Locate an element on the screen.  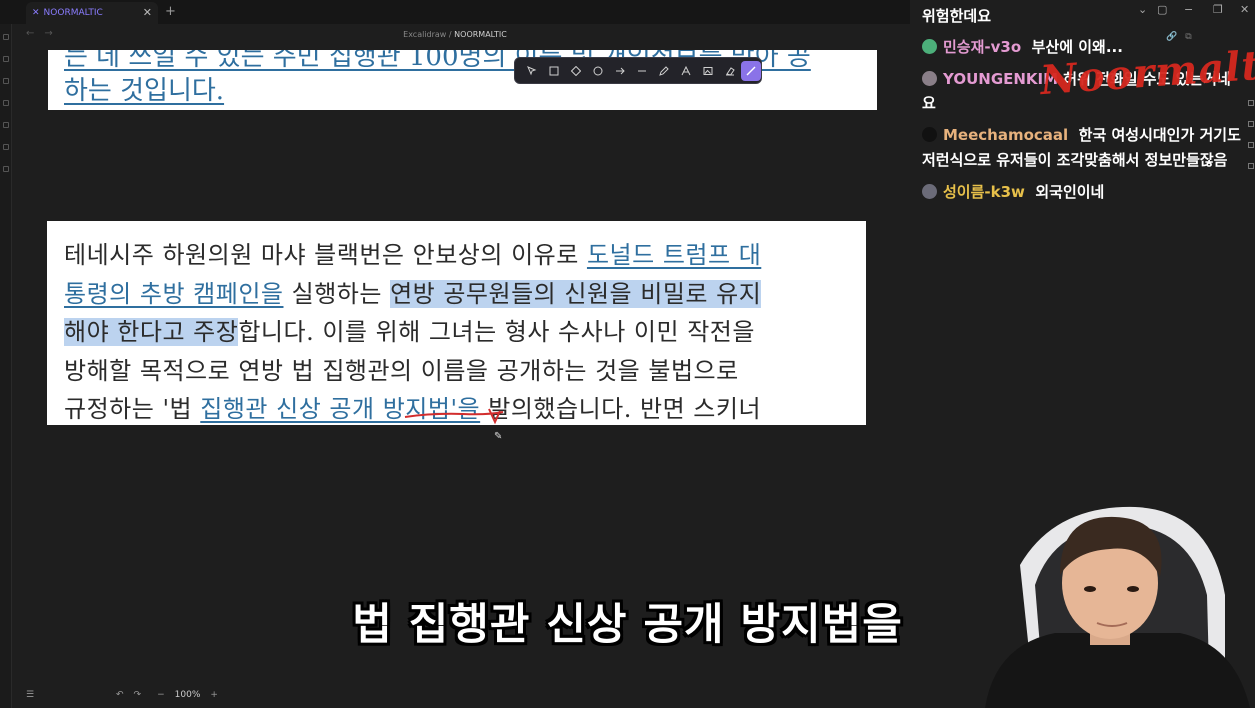
chat-username: Meechamocaal is located at coordinates (1006, 135).